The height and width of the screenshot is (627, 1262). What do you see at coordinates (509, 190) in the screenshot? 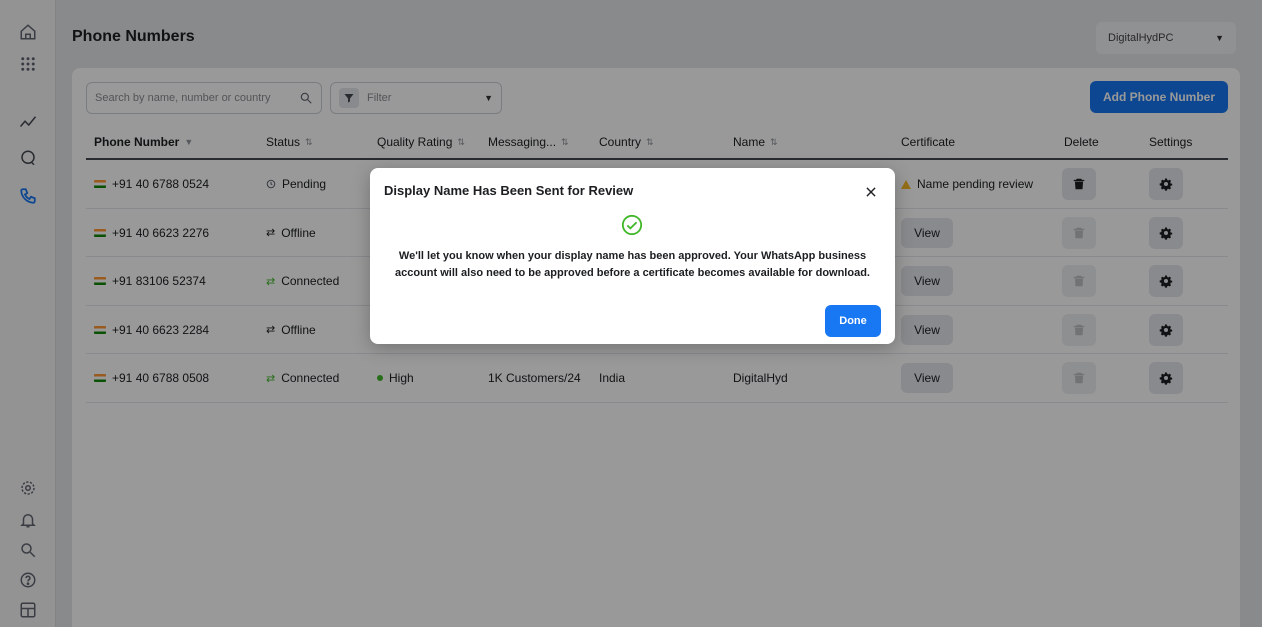
I see `dialog-title: Display Name Has Been Sent for Review` at bounding box center [509, 190].